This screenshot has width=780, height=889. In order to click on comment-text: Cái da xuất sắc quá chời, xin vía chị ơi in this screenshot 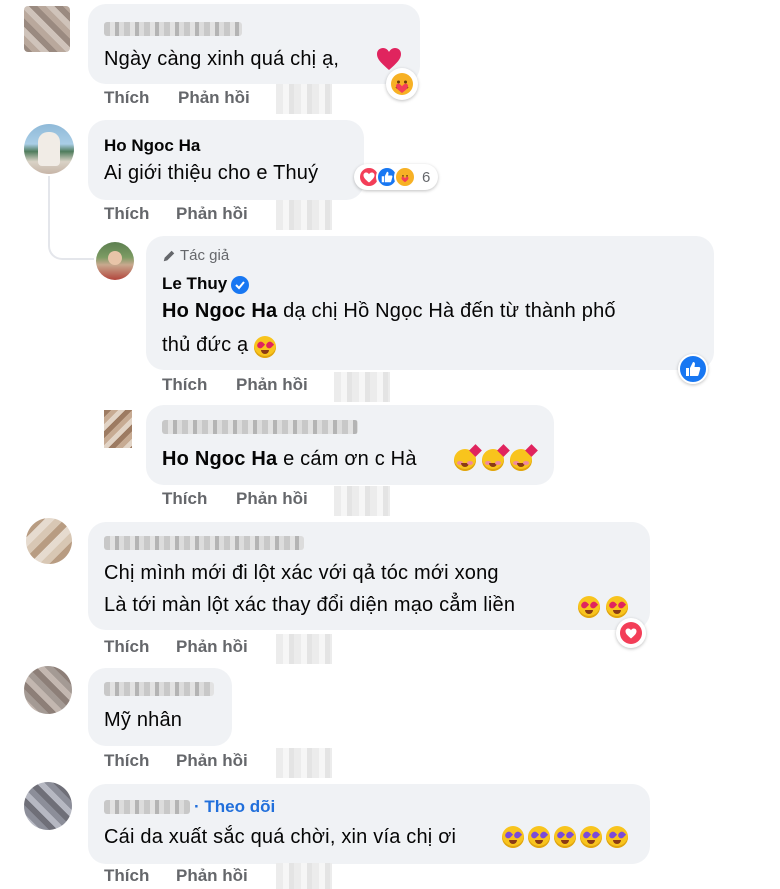, I will do `click(280, 837)`.